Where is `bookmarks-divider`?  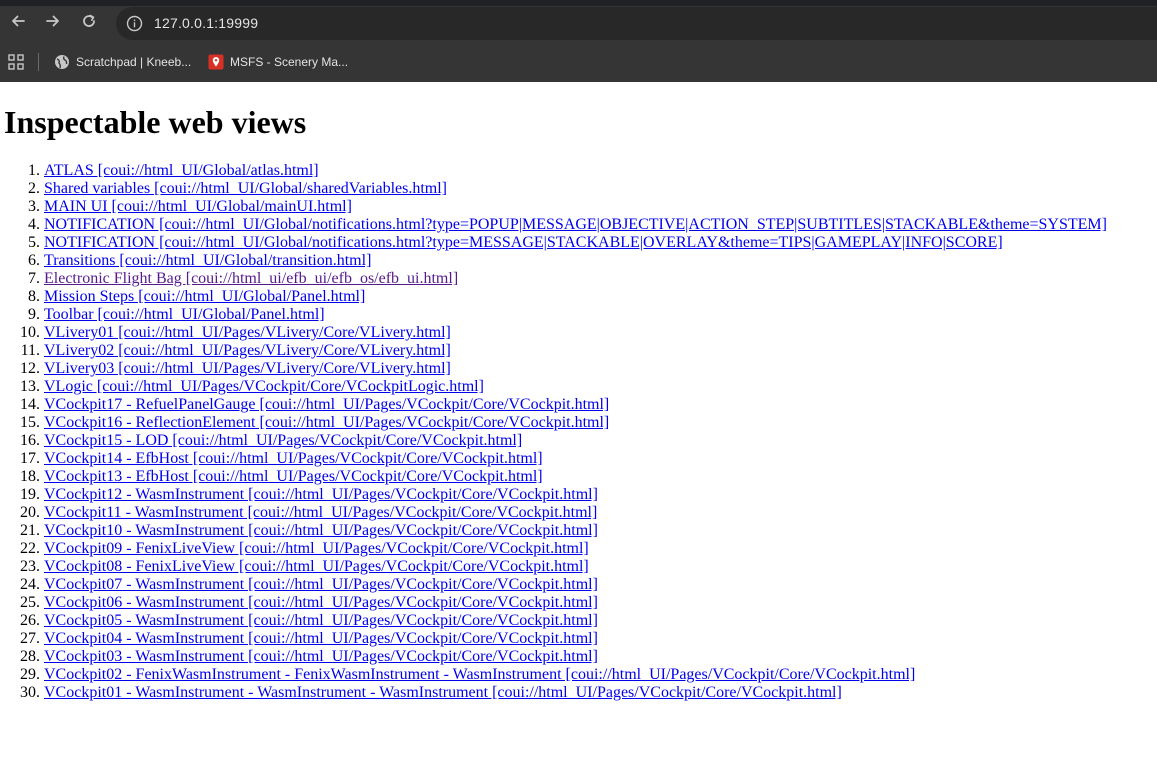 bookmarks-divider is located at coordinates (38, 62).